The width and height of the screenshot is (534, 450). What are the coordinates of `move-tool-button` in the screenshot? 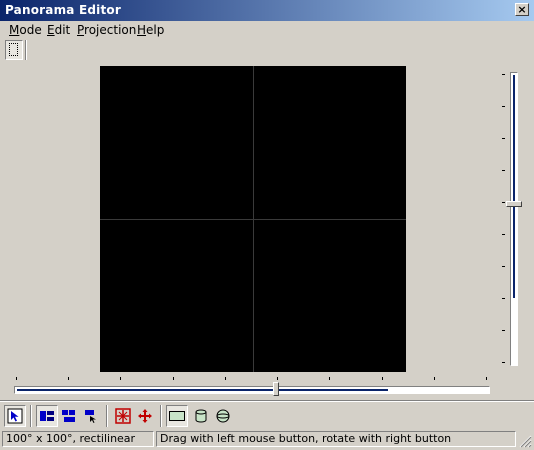 It's located at (145, 416).